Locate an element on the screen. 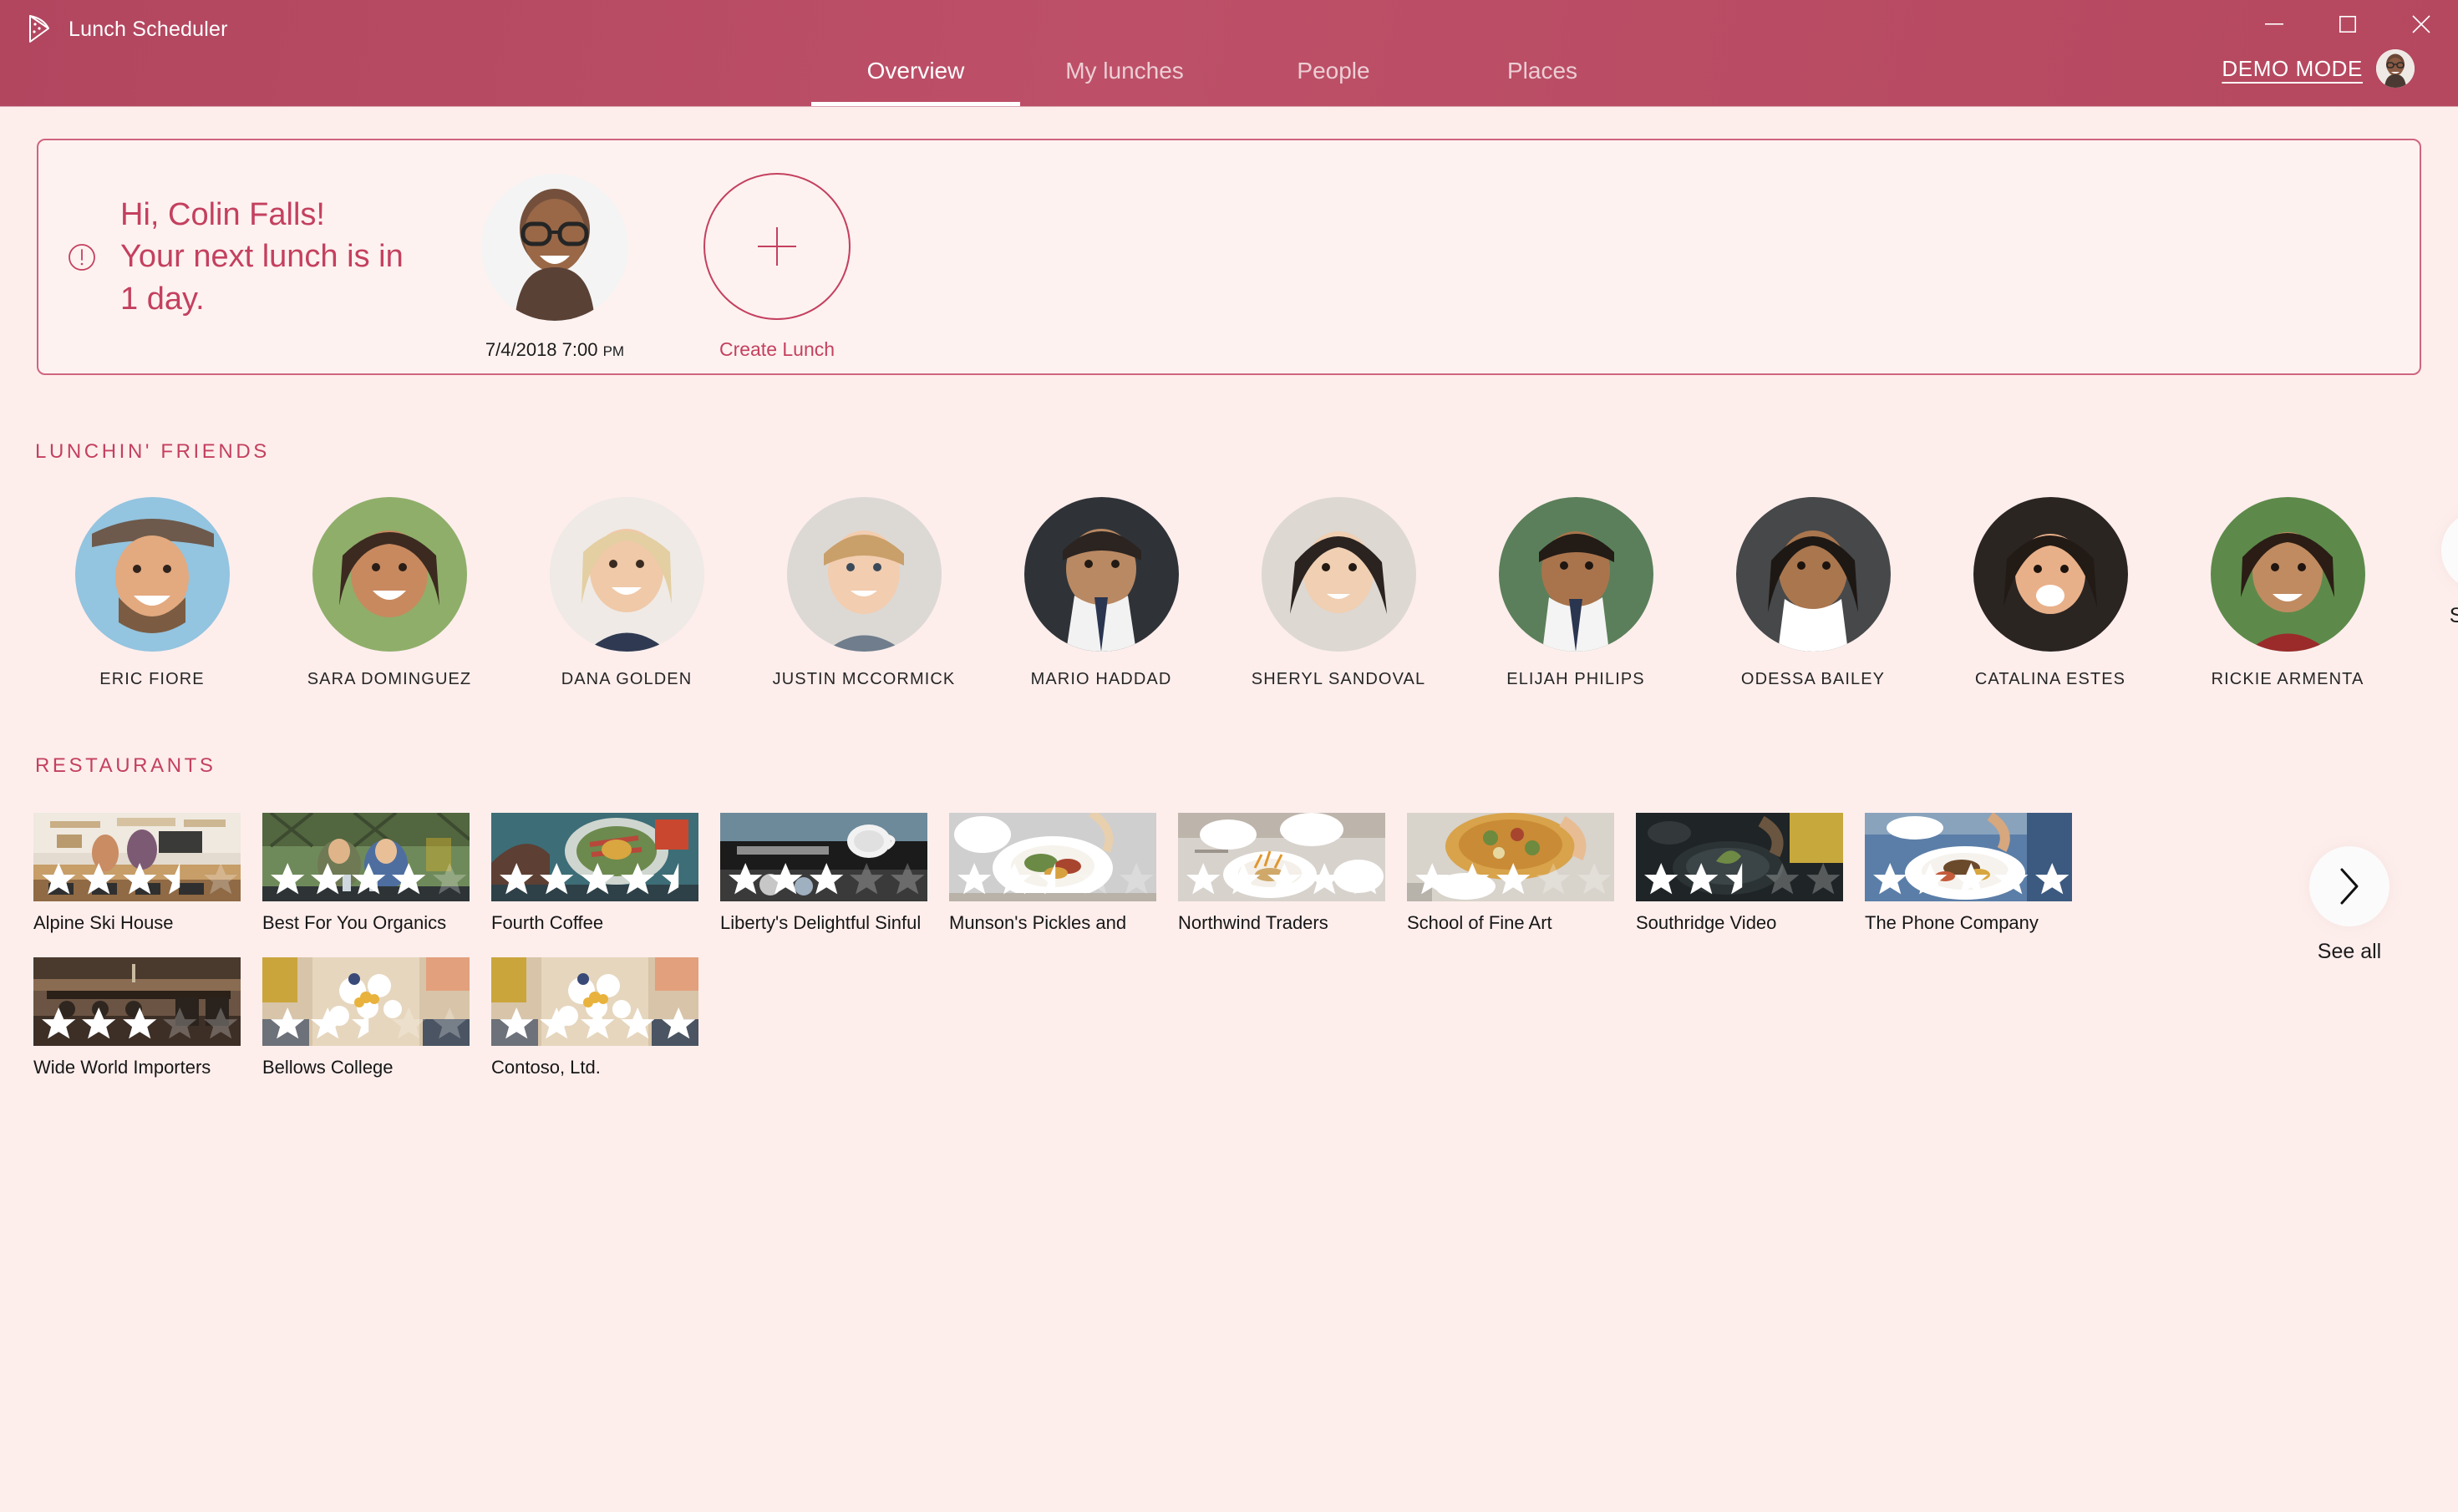 This screenshot has width=2458, height=1512. tab-people: People is located at coordinates (1333, 82).